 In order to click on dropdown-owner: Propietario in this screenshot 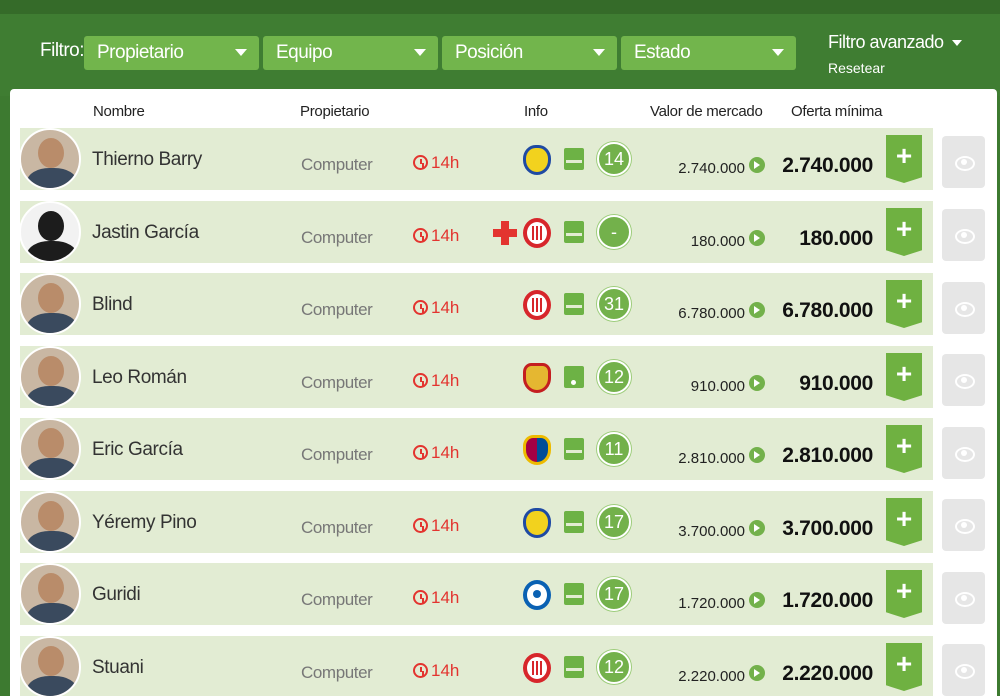, I will do `click(171, 53)`.